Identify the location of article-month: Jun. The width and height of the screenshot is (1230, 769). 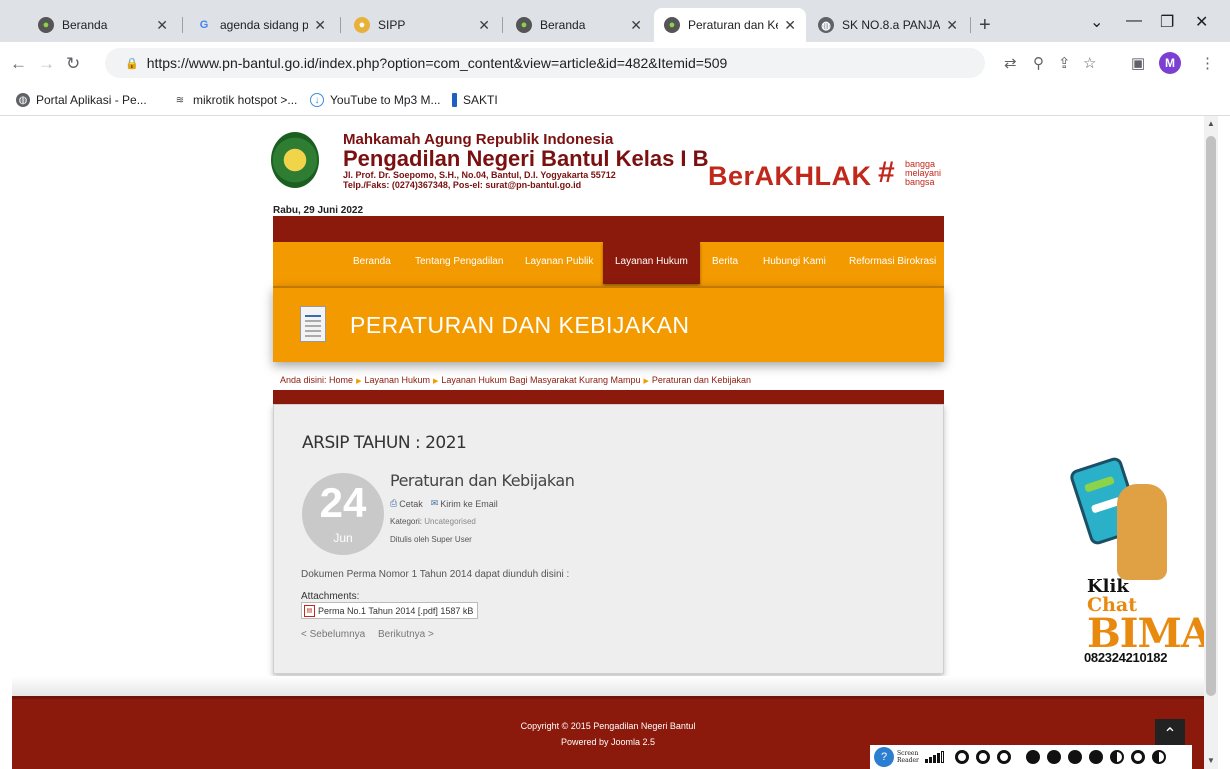
(343, 538).